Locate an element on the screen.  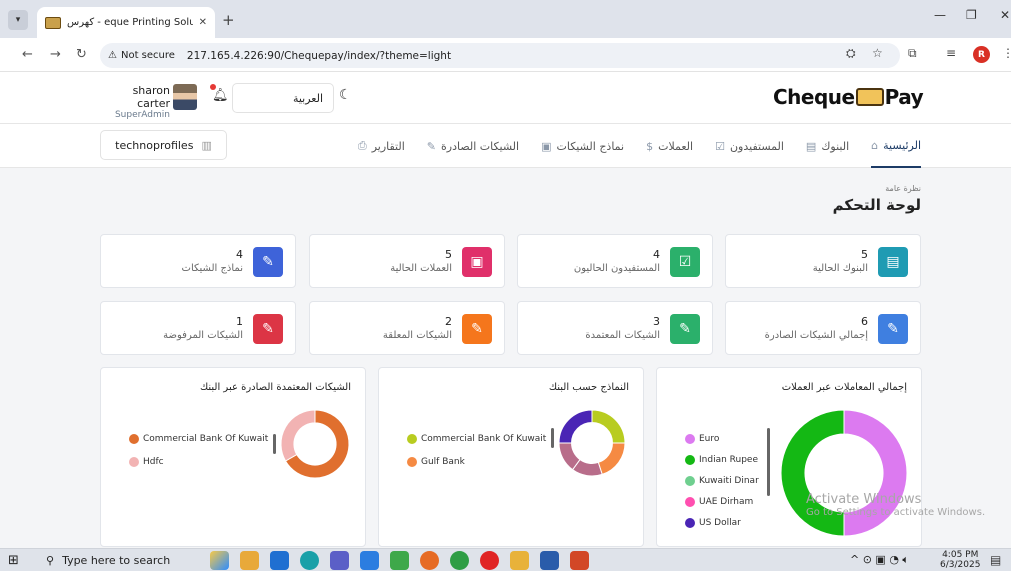
nav-item-6: ⎙ التقارير is located at coordinates (381, 146).